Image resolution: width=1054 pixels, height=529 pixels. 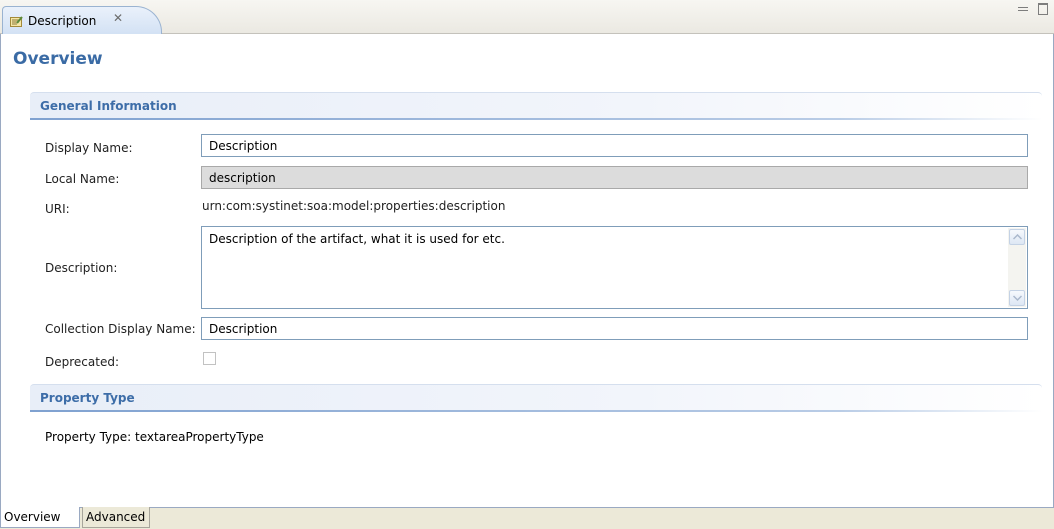 I want to click on description-scrollbar, so click(x=1017, y=267).